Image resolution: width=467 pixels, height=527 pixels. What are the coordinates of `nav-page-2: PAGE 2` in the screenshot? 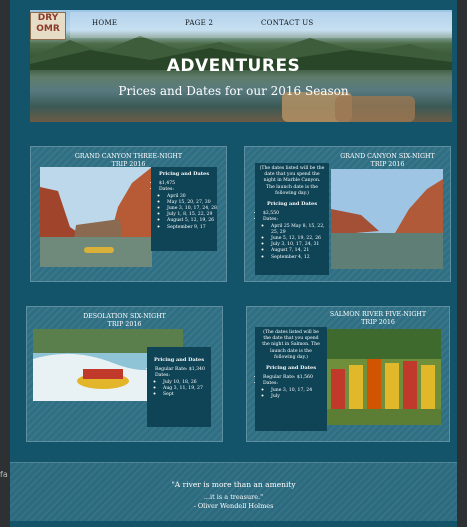 It's located at (199, 23).